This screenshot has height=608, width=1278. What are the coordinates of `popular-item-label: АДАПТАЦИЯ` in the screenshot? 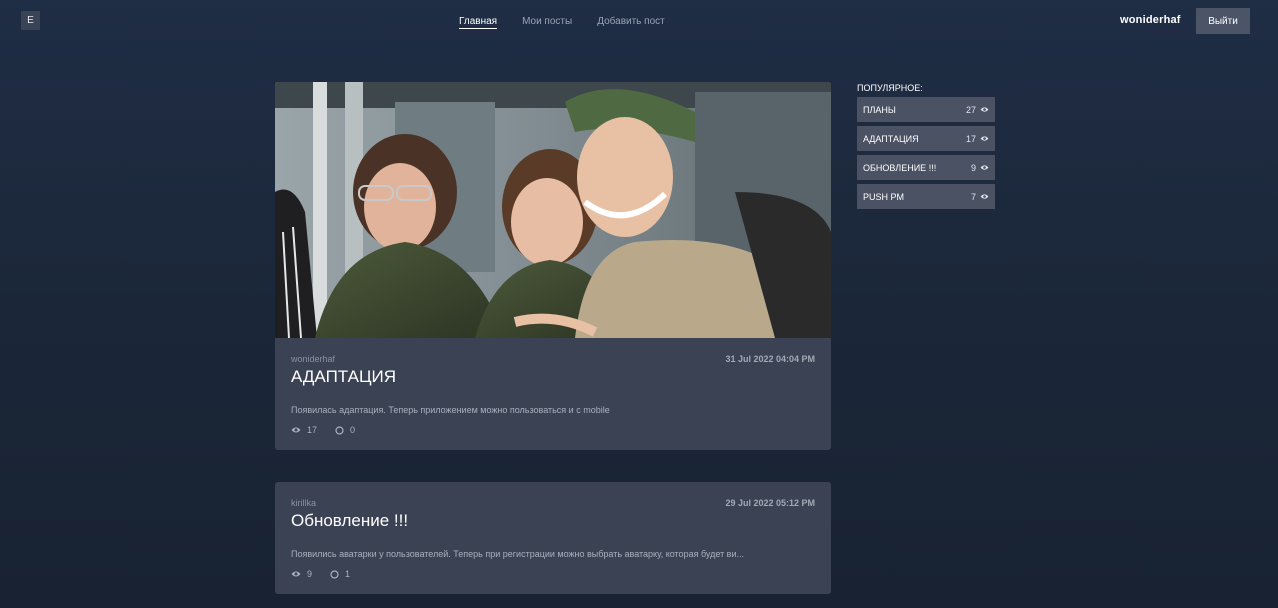 It's located at (891, 138).